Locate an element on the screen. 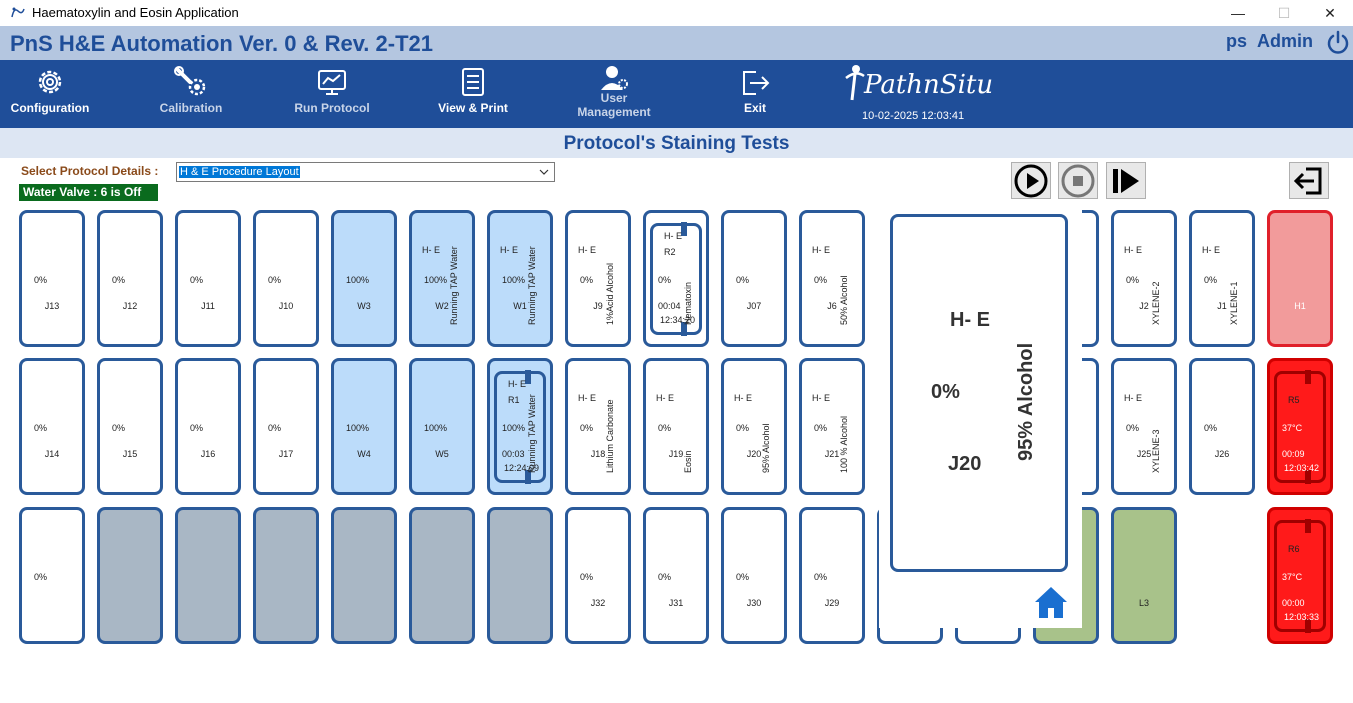  station-code: J12 is located at coordinates (130, 306).